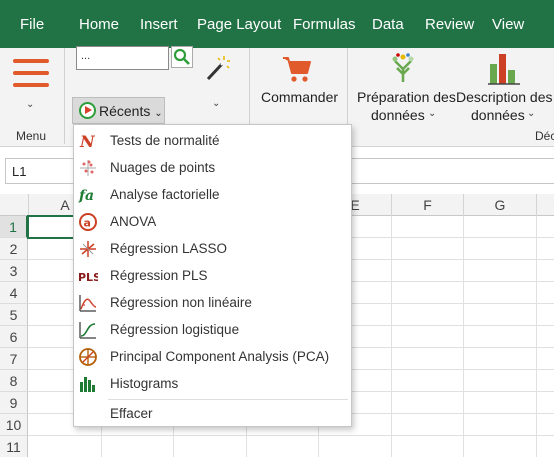 The image size is (554, 457). Describe the element at coordinates (88, 303) in the screenshot. I see `nonlinear-regression-icon` at that location.